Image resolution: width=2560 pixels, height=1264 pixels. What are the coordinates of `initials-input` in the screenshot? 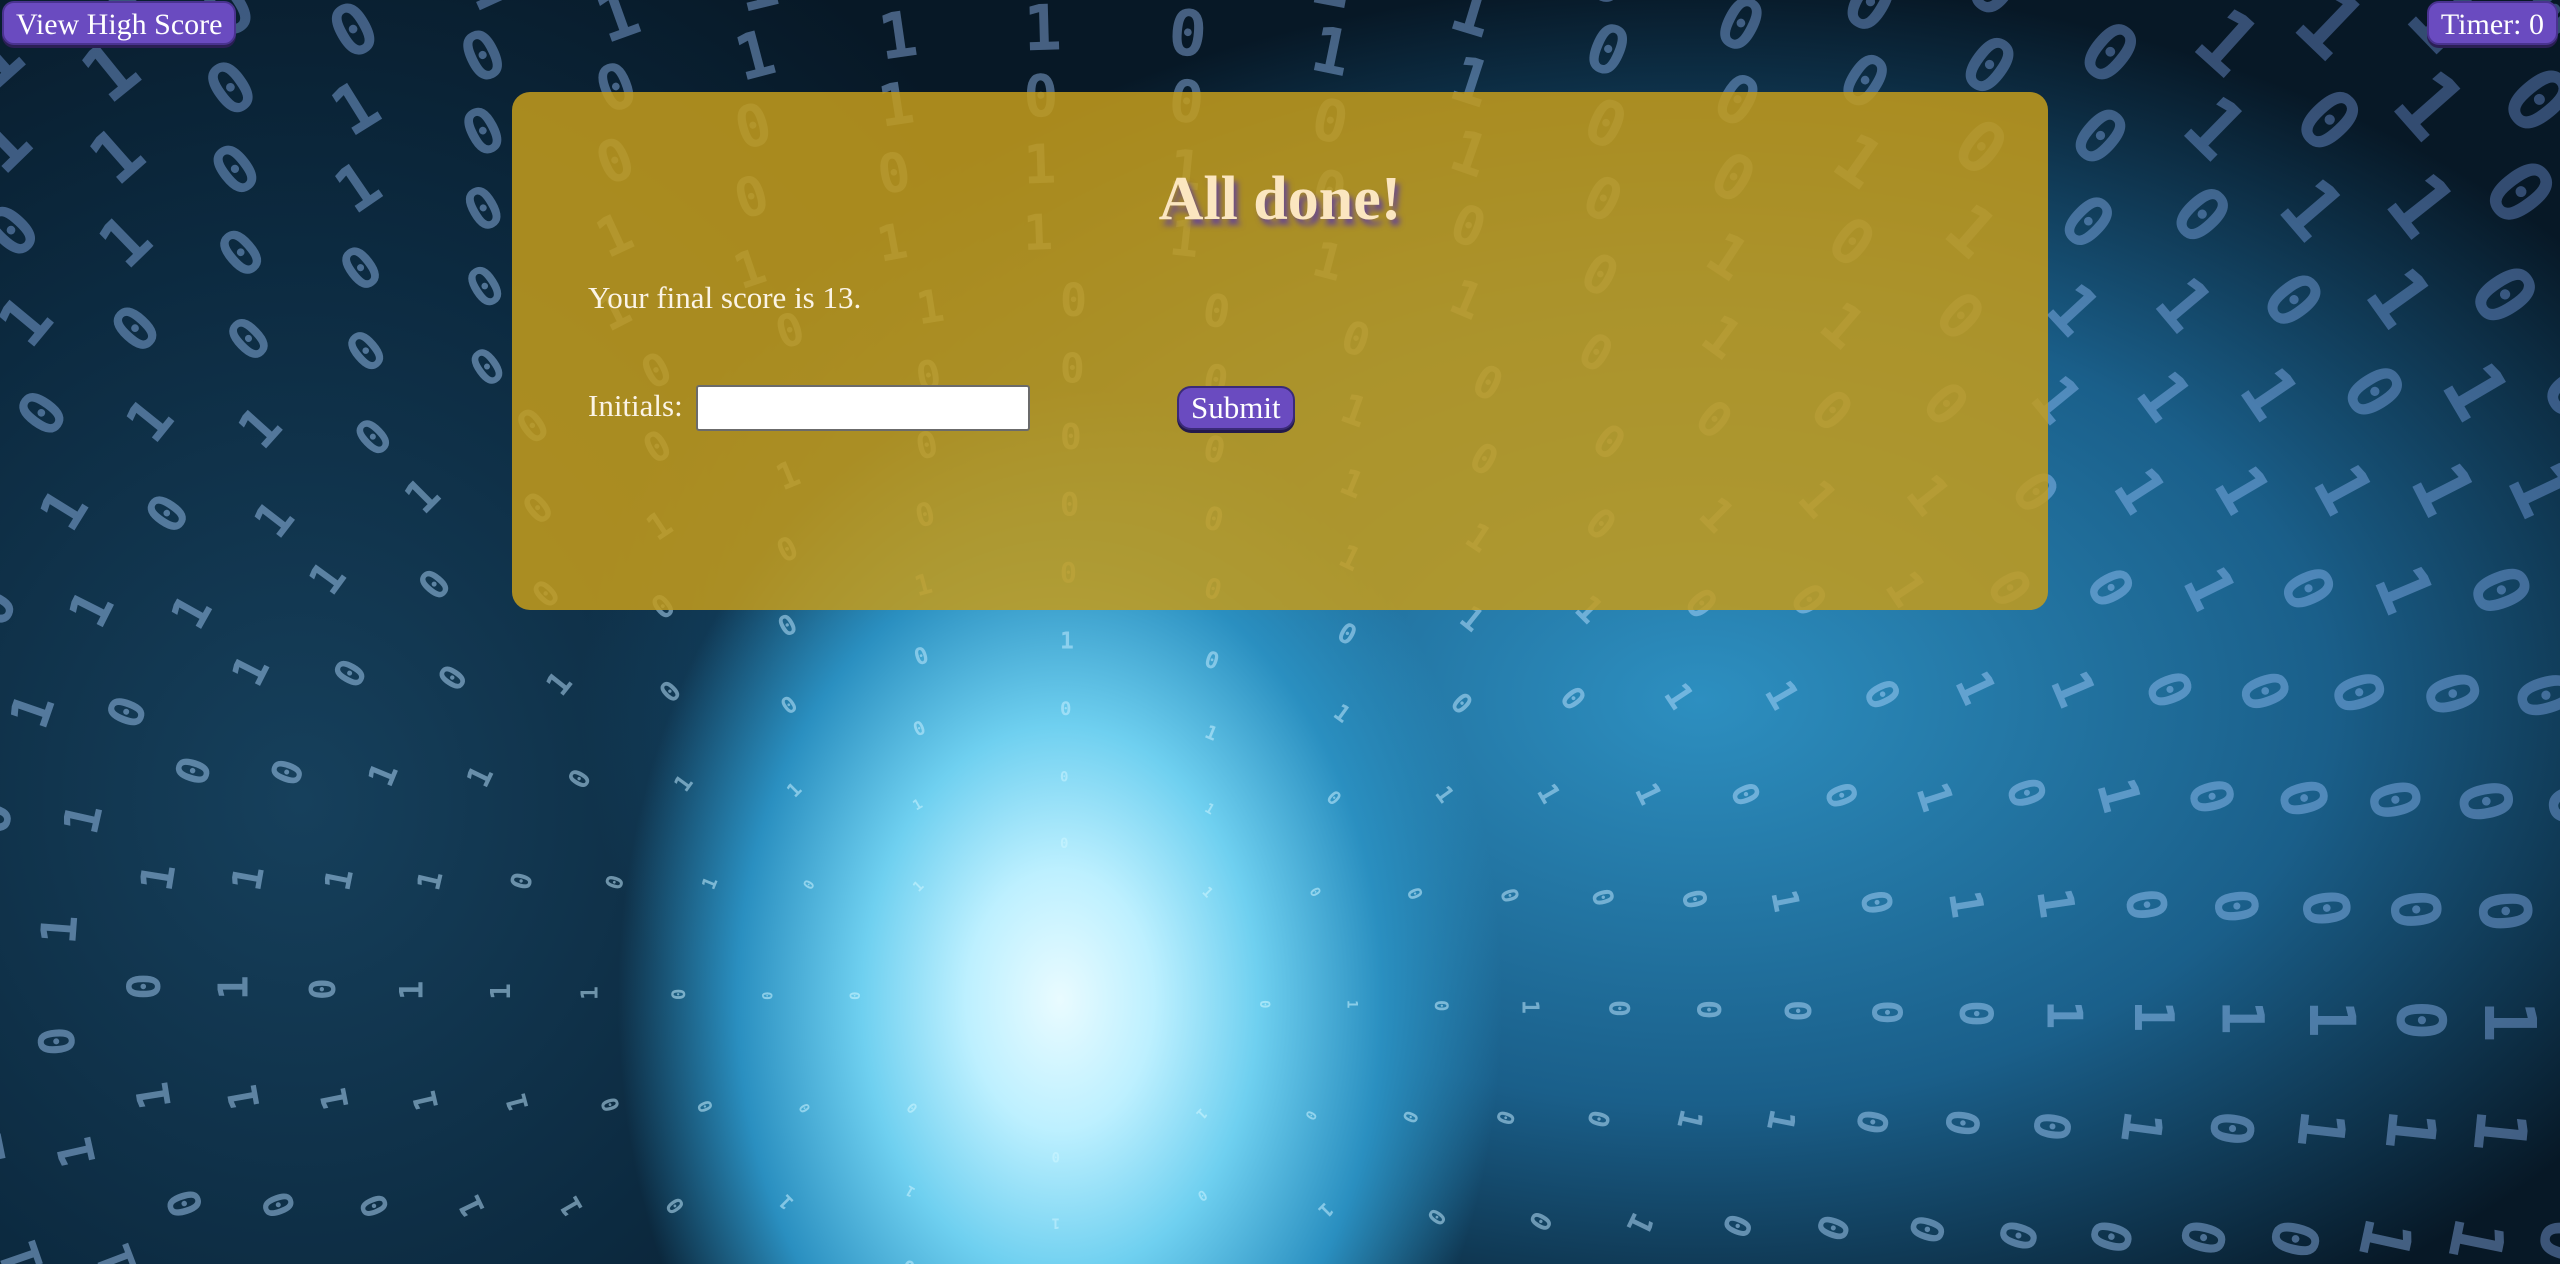 It's located at (863, 408).